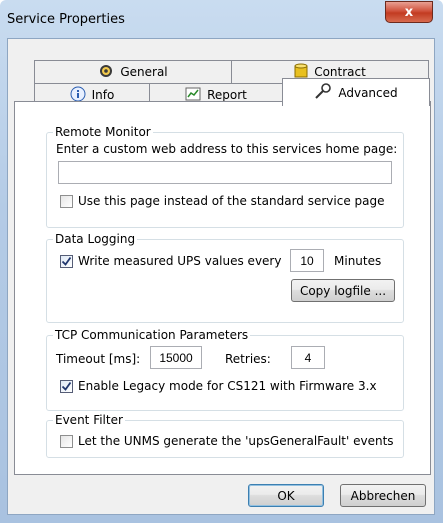 The image size is (443, 523). What do you see at coordinates (368, 92) in the screenshot?
I see `tab-advanced-label: Advanced` at bounding box center [368, 92].